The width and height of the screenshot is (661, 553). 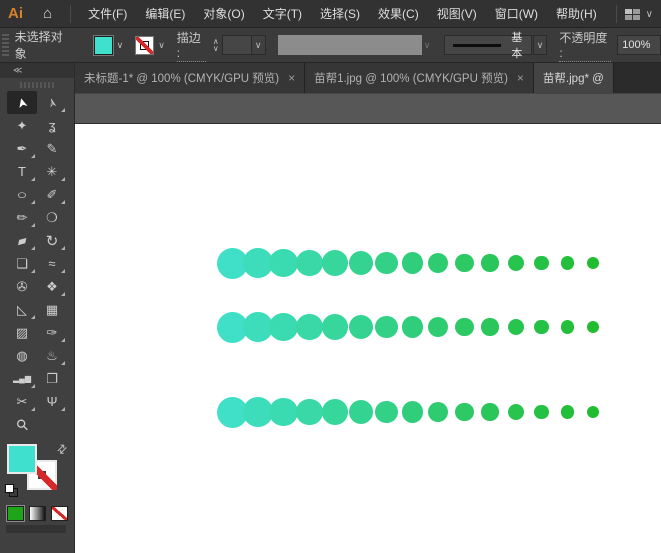 I want to click on lasso-tool: ʓ, so click(x=52, y=125).